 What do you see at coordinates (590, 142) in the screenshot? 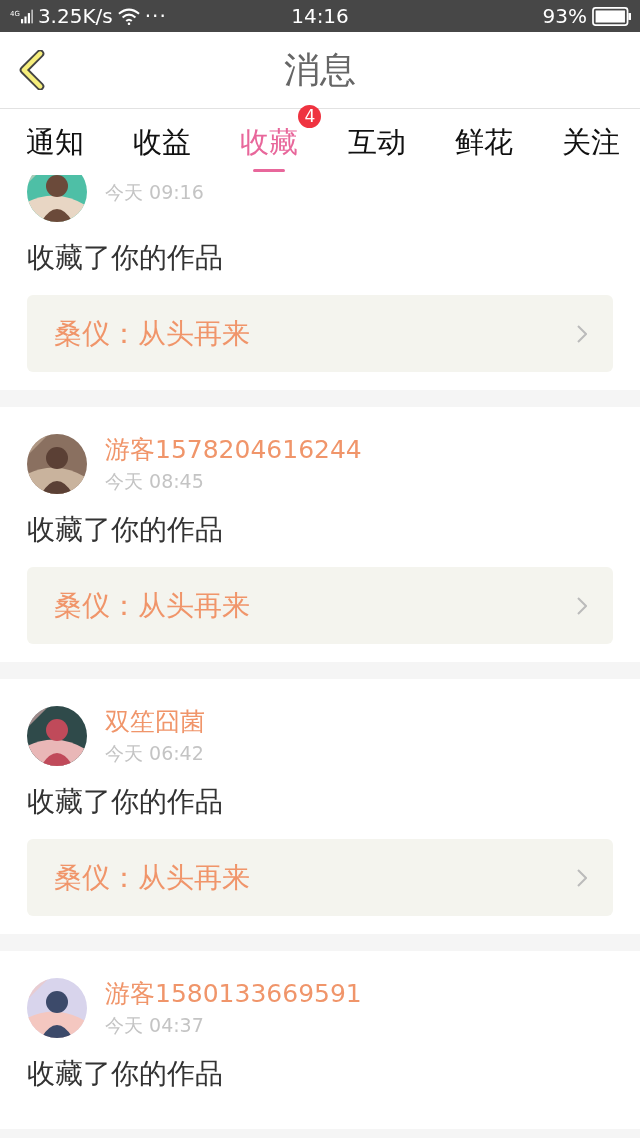
I see `tab: 关注` at bounding box center [590, 142].